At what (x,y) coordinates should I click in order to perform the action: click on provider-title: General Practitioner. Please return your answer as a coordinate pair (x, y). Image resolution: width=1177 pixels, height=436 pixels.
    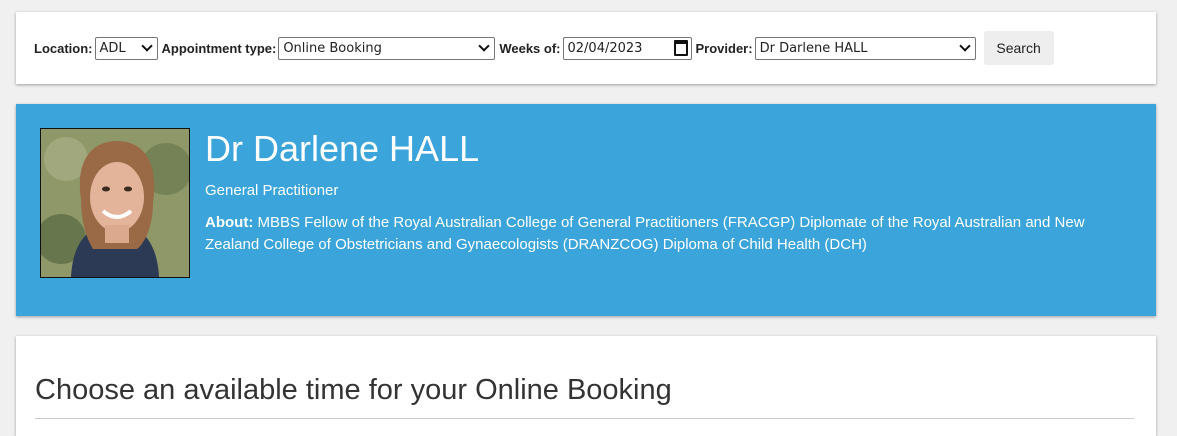
    Looking at the image, I should click on (272, 190).